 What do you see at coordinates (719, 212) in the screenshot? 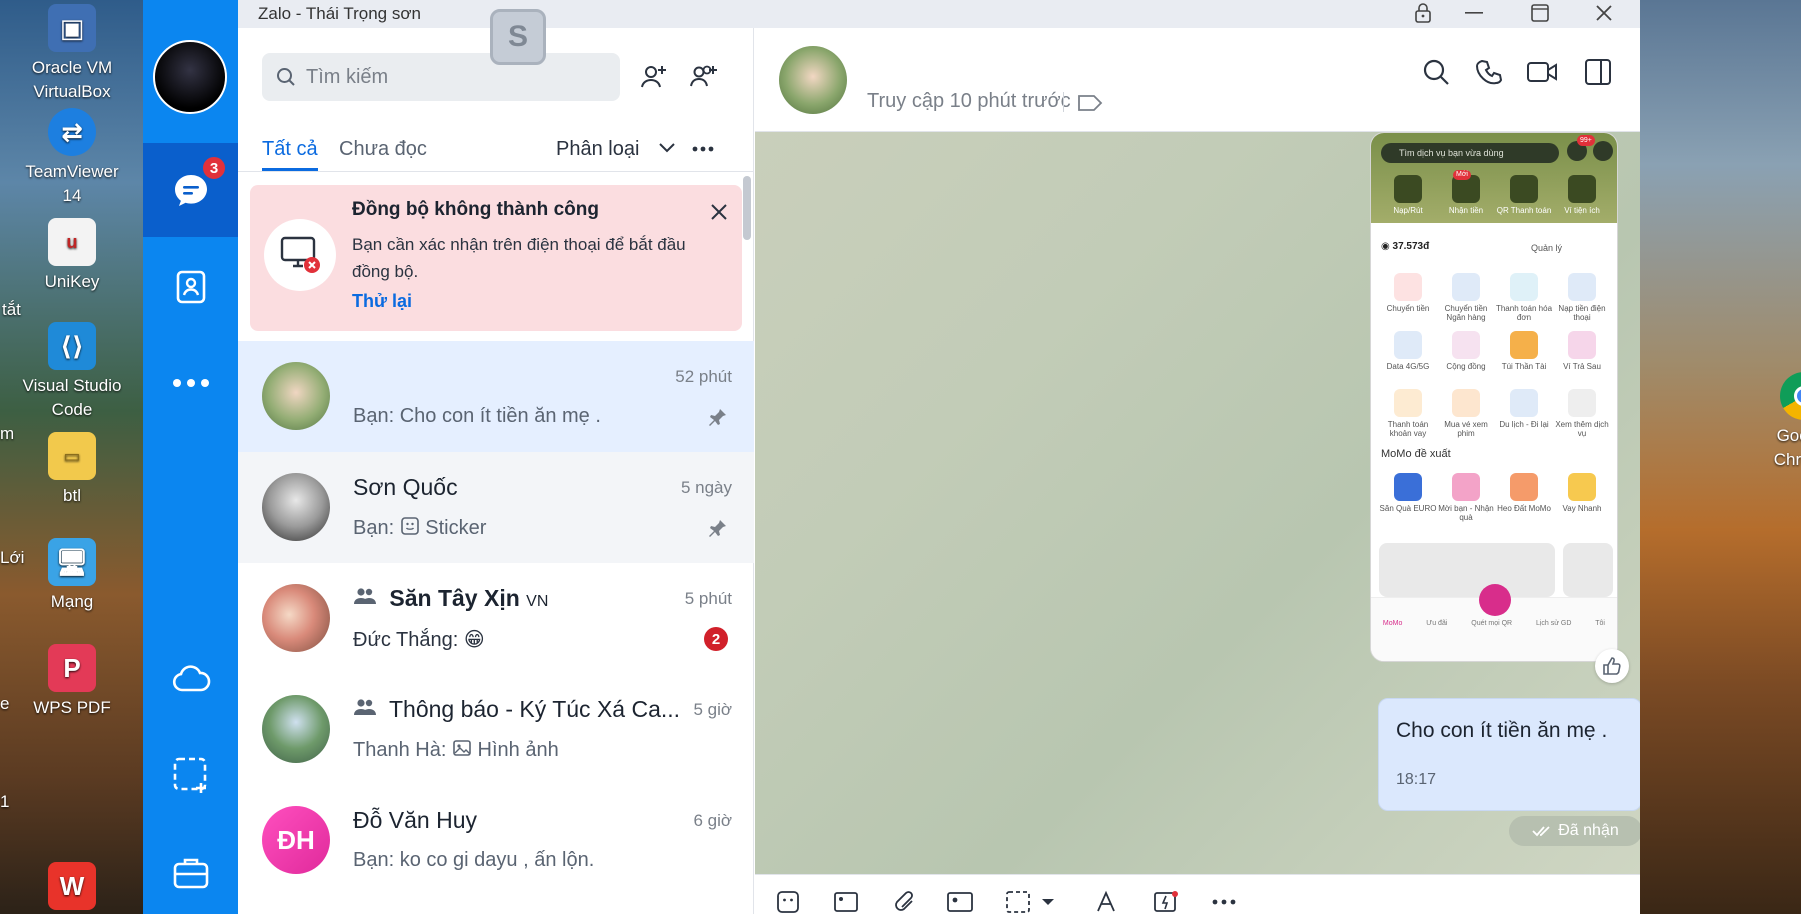
I see `alert-close-button` at bounding box center [719, 212].